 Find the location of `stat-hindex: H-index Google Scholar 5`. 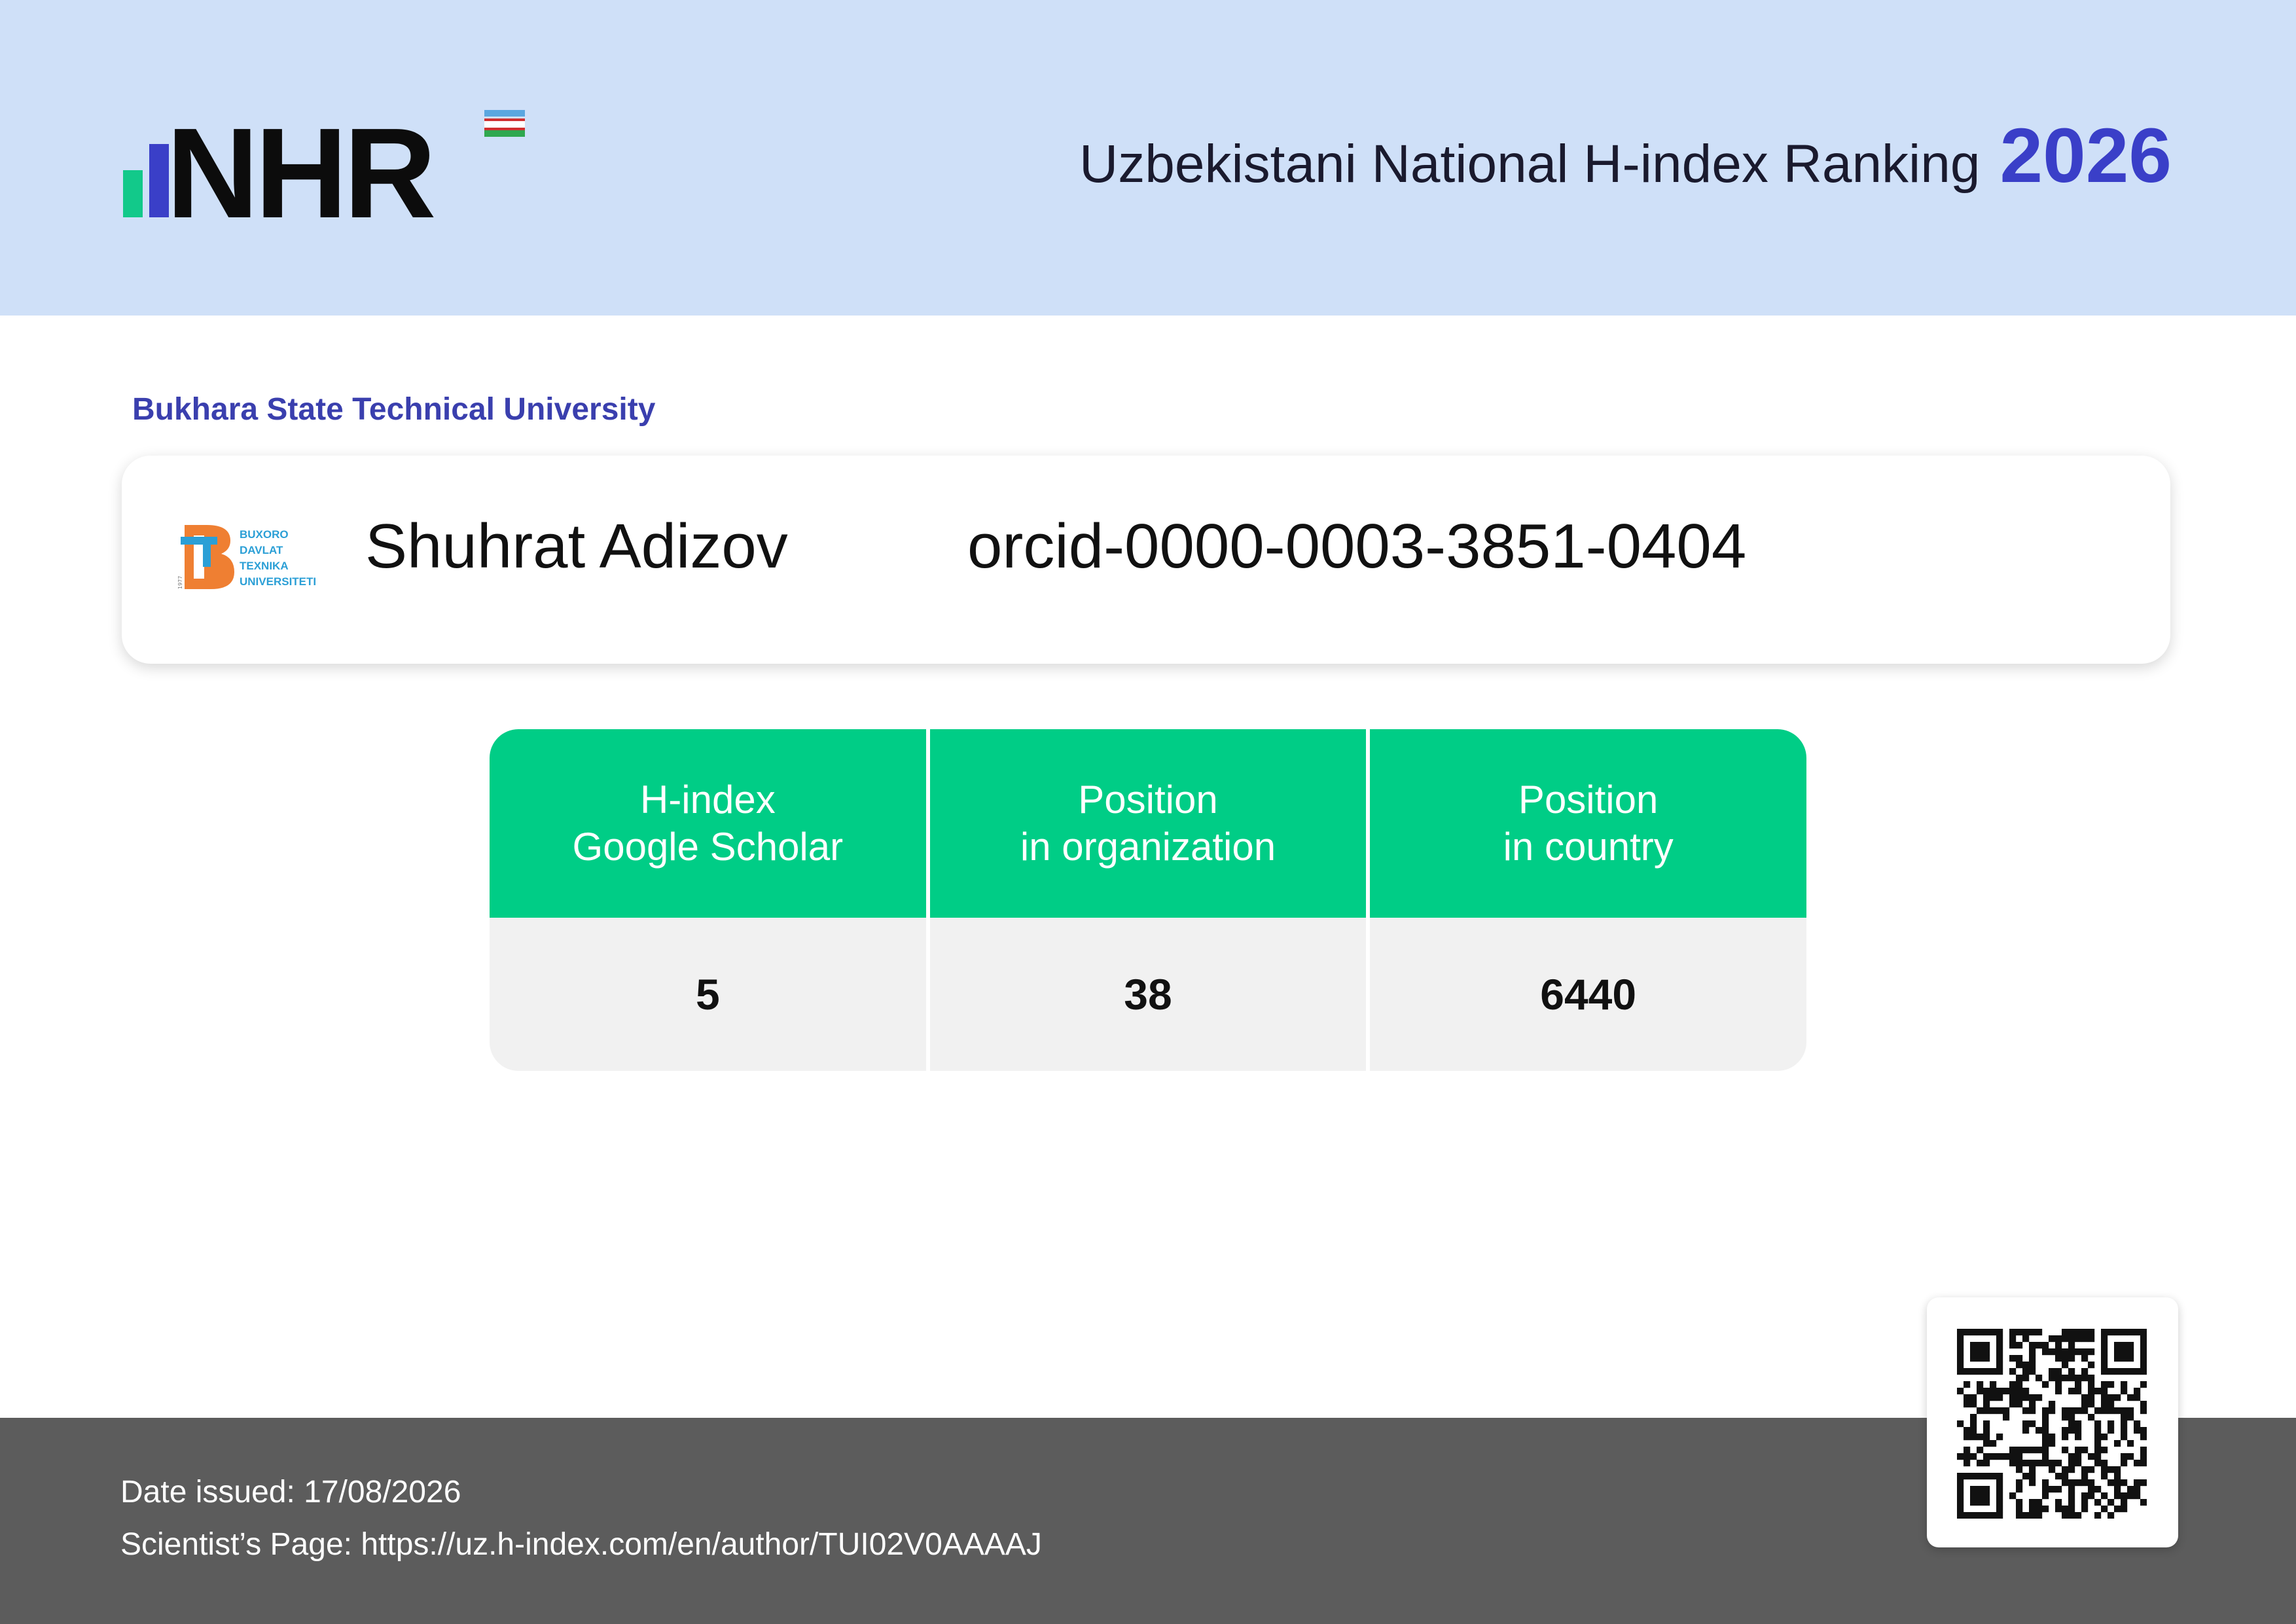

stat-hindex: H-index Google Scholar 5 is located at coordinates (708, 900).